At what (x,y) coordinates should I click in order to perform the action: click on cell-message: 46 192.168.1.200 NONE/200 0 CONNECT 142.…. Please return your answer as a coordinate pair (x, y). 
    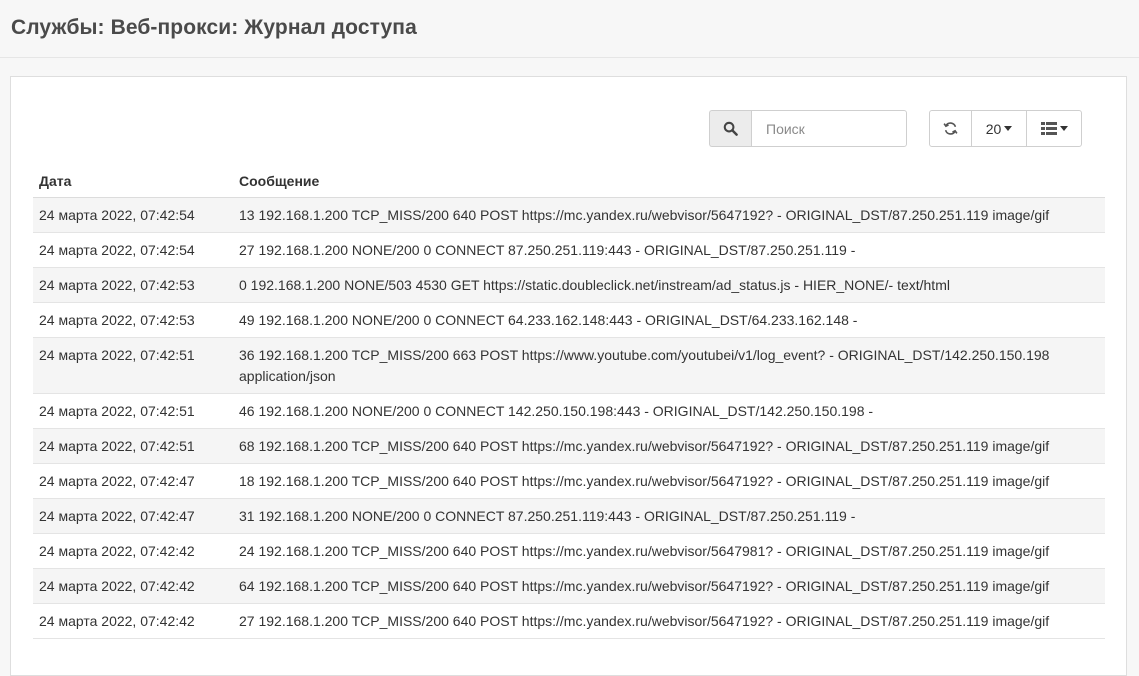
    Looking at the image, I should click on (669, 411).